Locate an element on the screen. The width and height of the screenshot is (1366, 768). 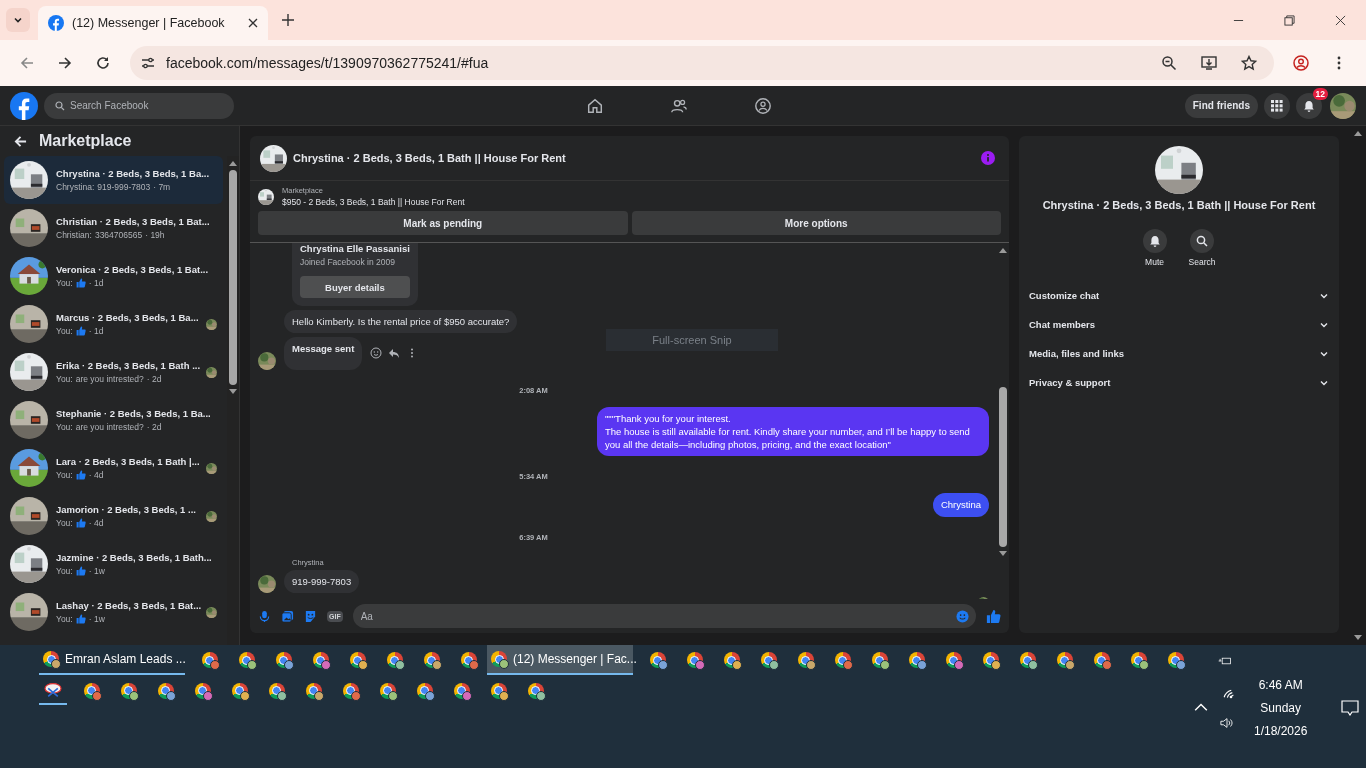
groups-icon is located at coordinates (763, 105).